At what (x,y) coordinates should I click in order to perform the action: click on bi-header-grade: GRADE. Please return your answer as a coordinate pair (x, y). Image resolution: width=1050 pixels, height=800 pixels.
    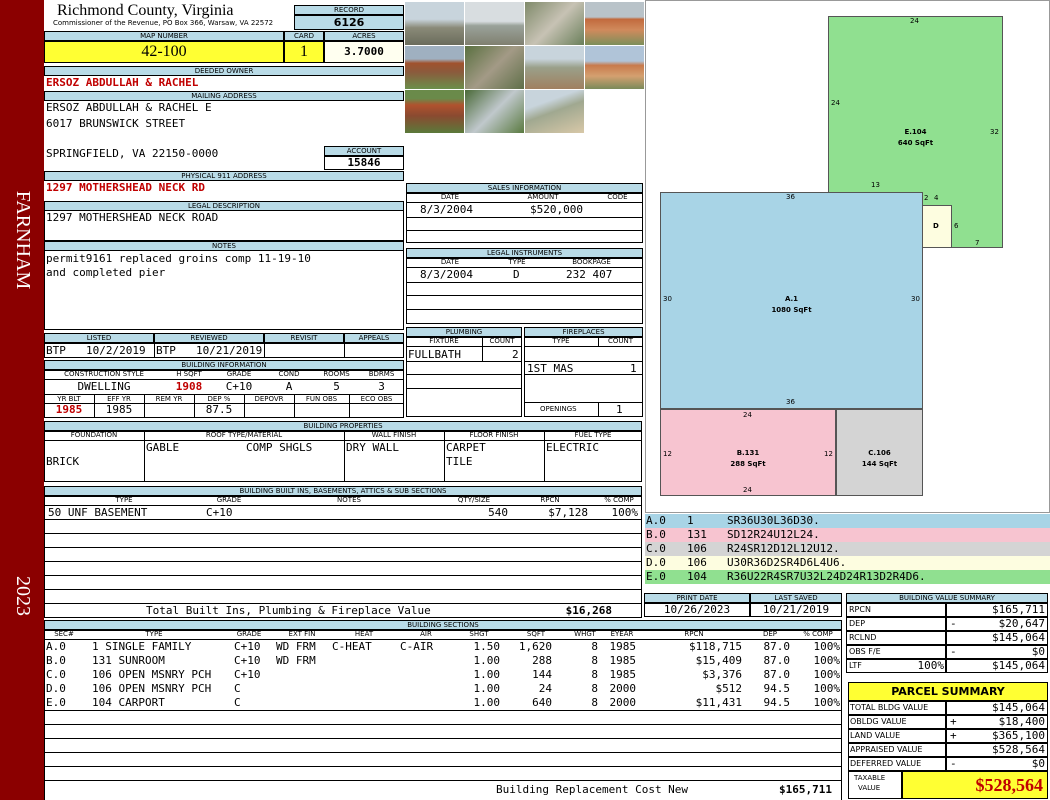
    Looking at the image, I should click on (239, 375).